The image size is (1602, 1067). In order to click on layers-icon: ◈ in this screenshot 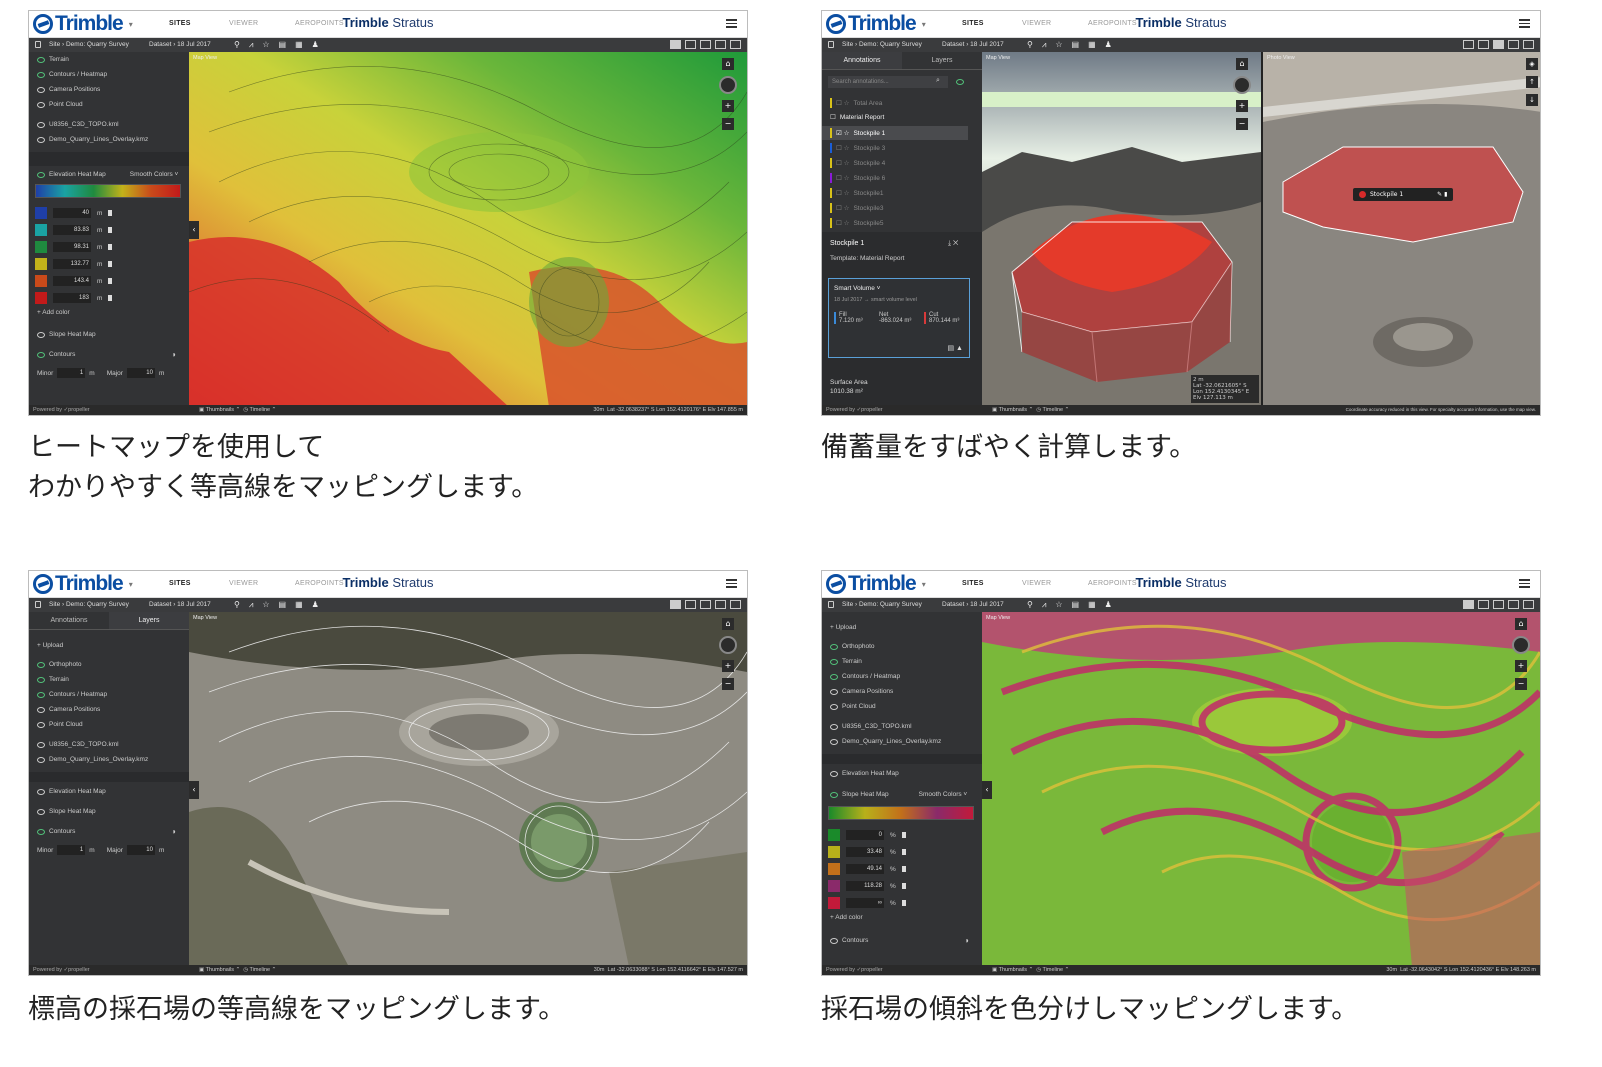, I will do `click(1532, 64)`.